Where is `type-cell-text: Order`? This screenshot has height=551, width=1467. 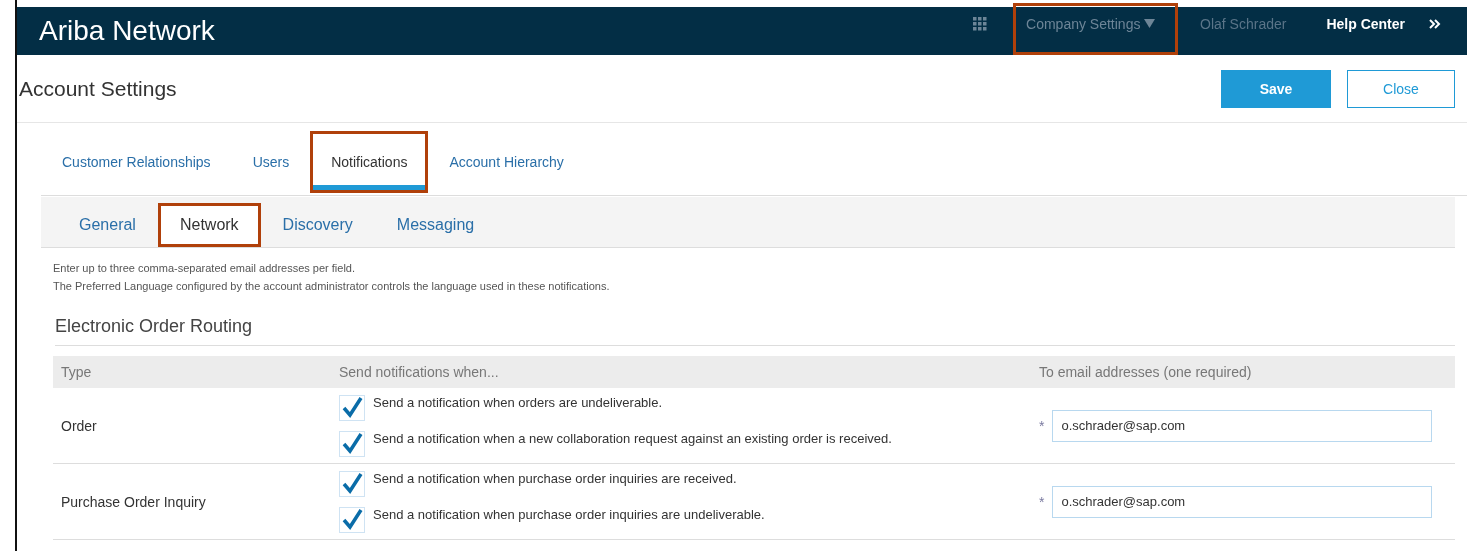 type-cell-text: Order is located at coordinates (79, 425).